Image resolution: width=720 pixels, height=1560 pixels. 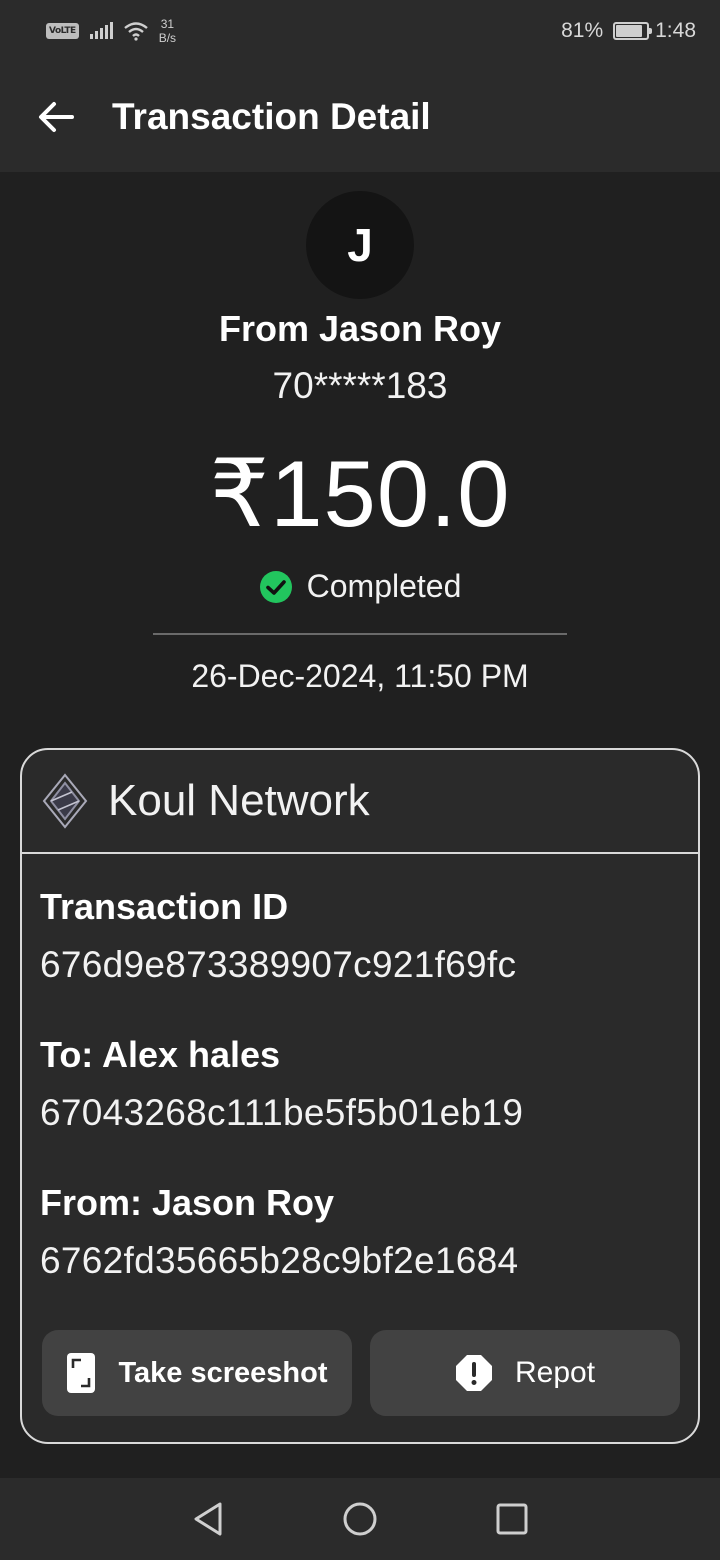 I want to click on diamond-logo-icon, so click(x=65, y=801).